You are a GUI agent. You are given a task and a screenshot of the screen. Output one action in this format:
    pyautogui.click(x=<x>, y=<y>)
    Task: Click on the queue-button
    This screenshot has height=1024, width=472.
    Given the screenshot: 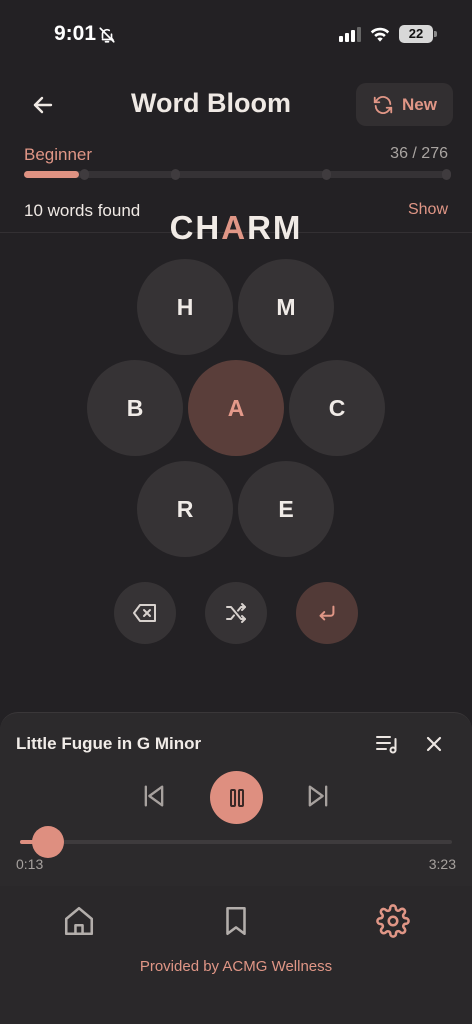 What is the action you would take?
    pyautogui.click(x=387, y=746)
    